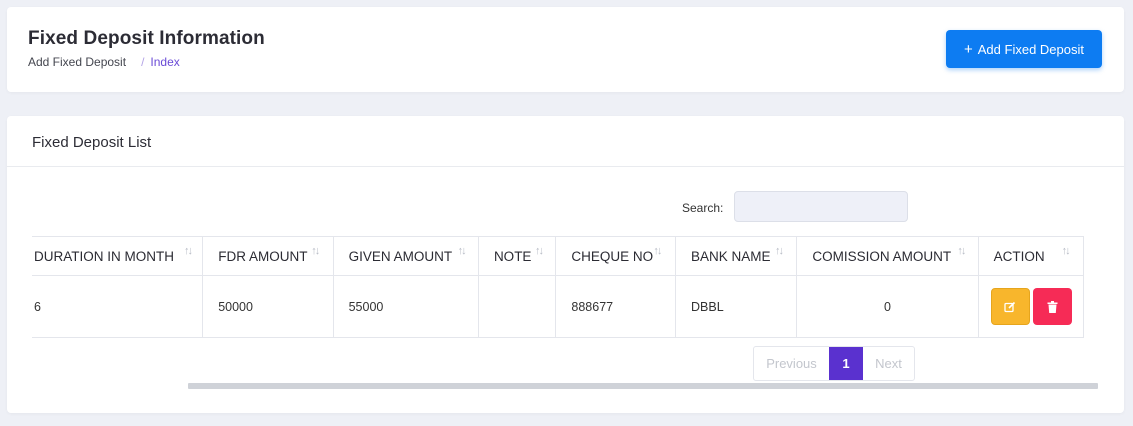  Describe the element at coordinates (612, 256) in the screenshot. I see `column-header-label: CHEQUE NO` at that location.